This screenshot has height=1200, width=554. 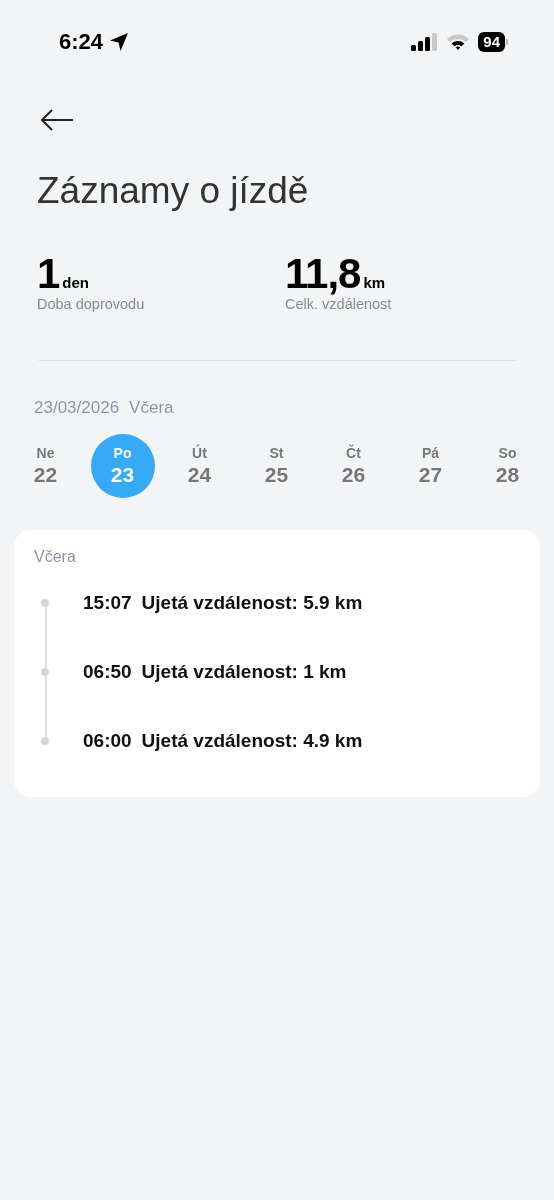 What do you see at coordinates (339, 304) in the screenshot?
I see `stat-label: Celk. vzdálenost` at bounding box center [339, 304].